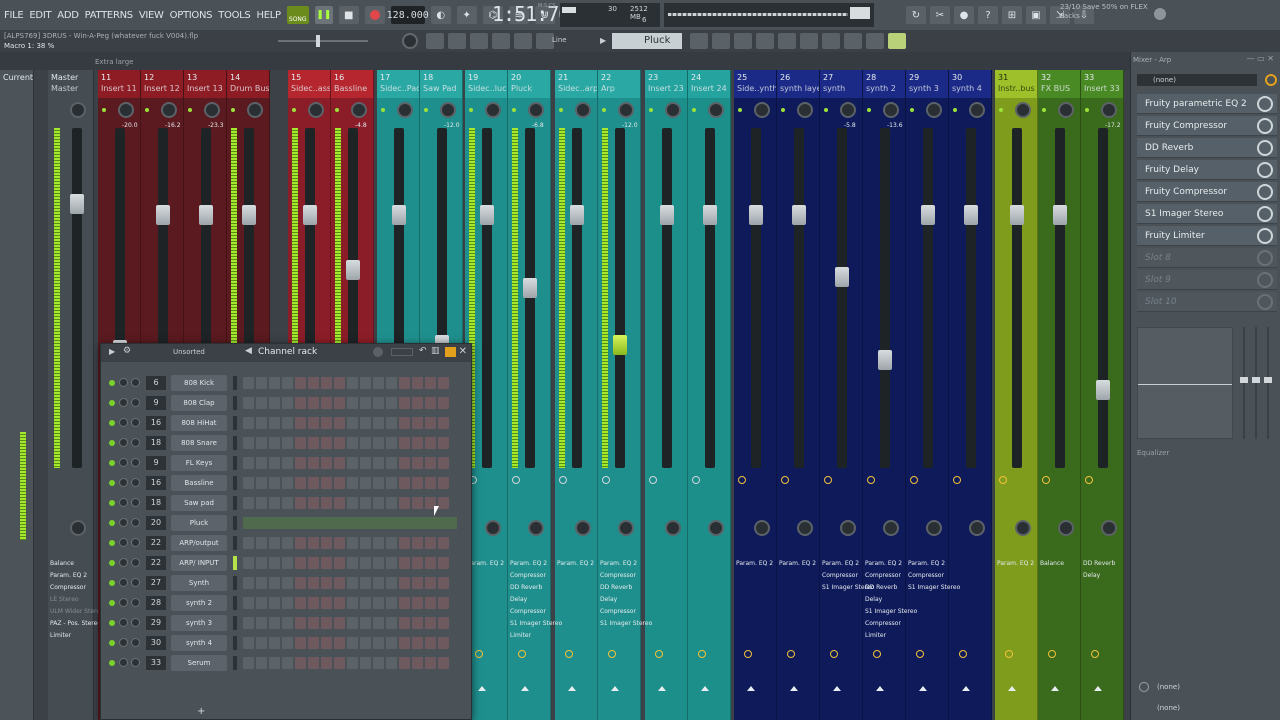 This screenshot has height=720, width=1280. Describe the element at coordinates (286, 403) in the screenshot. I see `channel-row: 9 808 Clap` at that location.